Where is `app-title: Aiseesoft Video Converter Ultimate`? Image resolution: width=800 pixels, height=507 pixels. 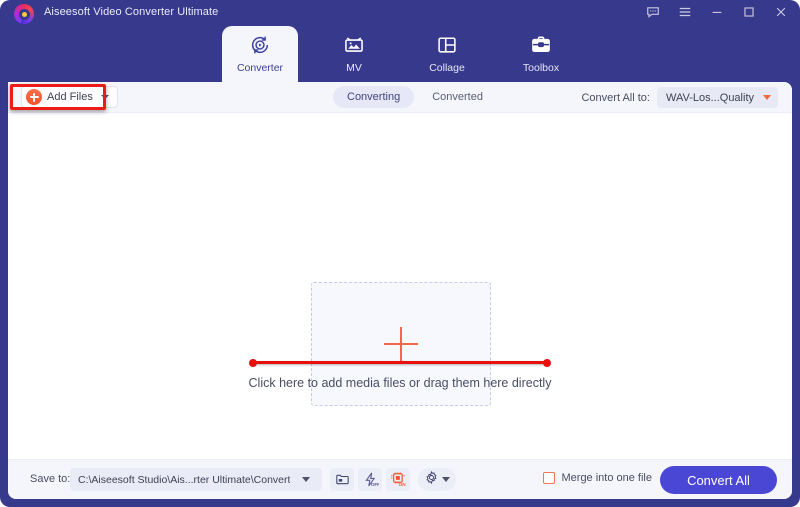 app-title: Aiseesoft Video Converter Ultimate is located at coordinates (131, 12).